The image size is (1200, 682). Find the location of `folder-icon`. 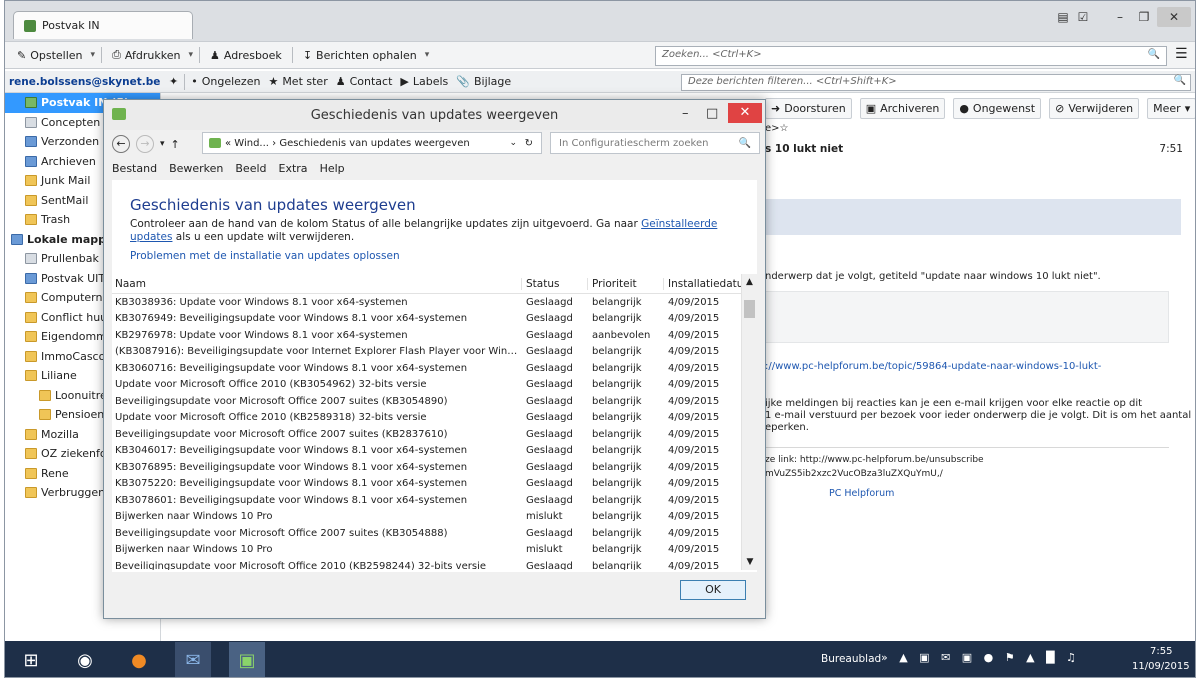

folder-icon is located at coordinates (31, 434).